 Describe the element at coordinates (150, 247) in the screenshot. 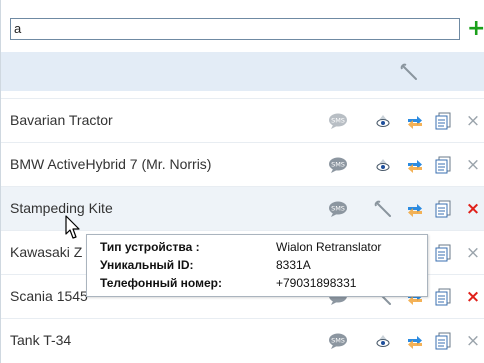

I see `device-type-label: Тип устройства :` at that location.